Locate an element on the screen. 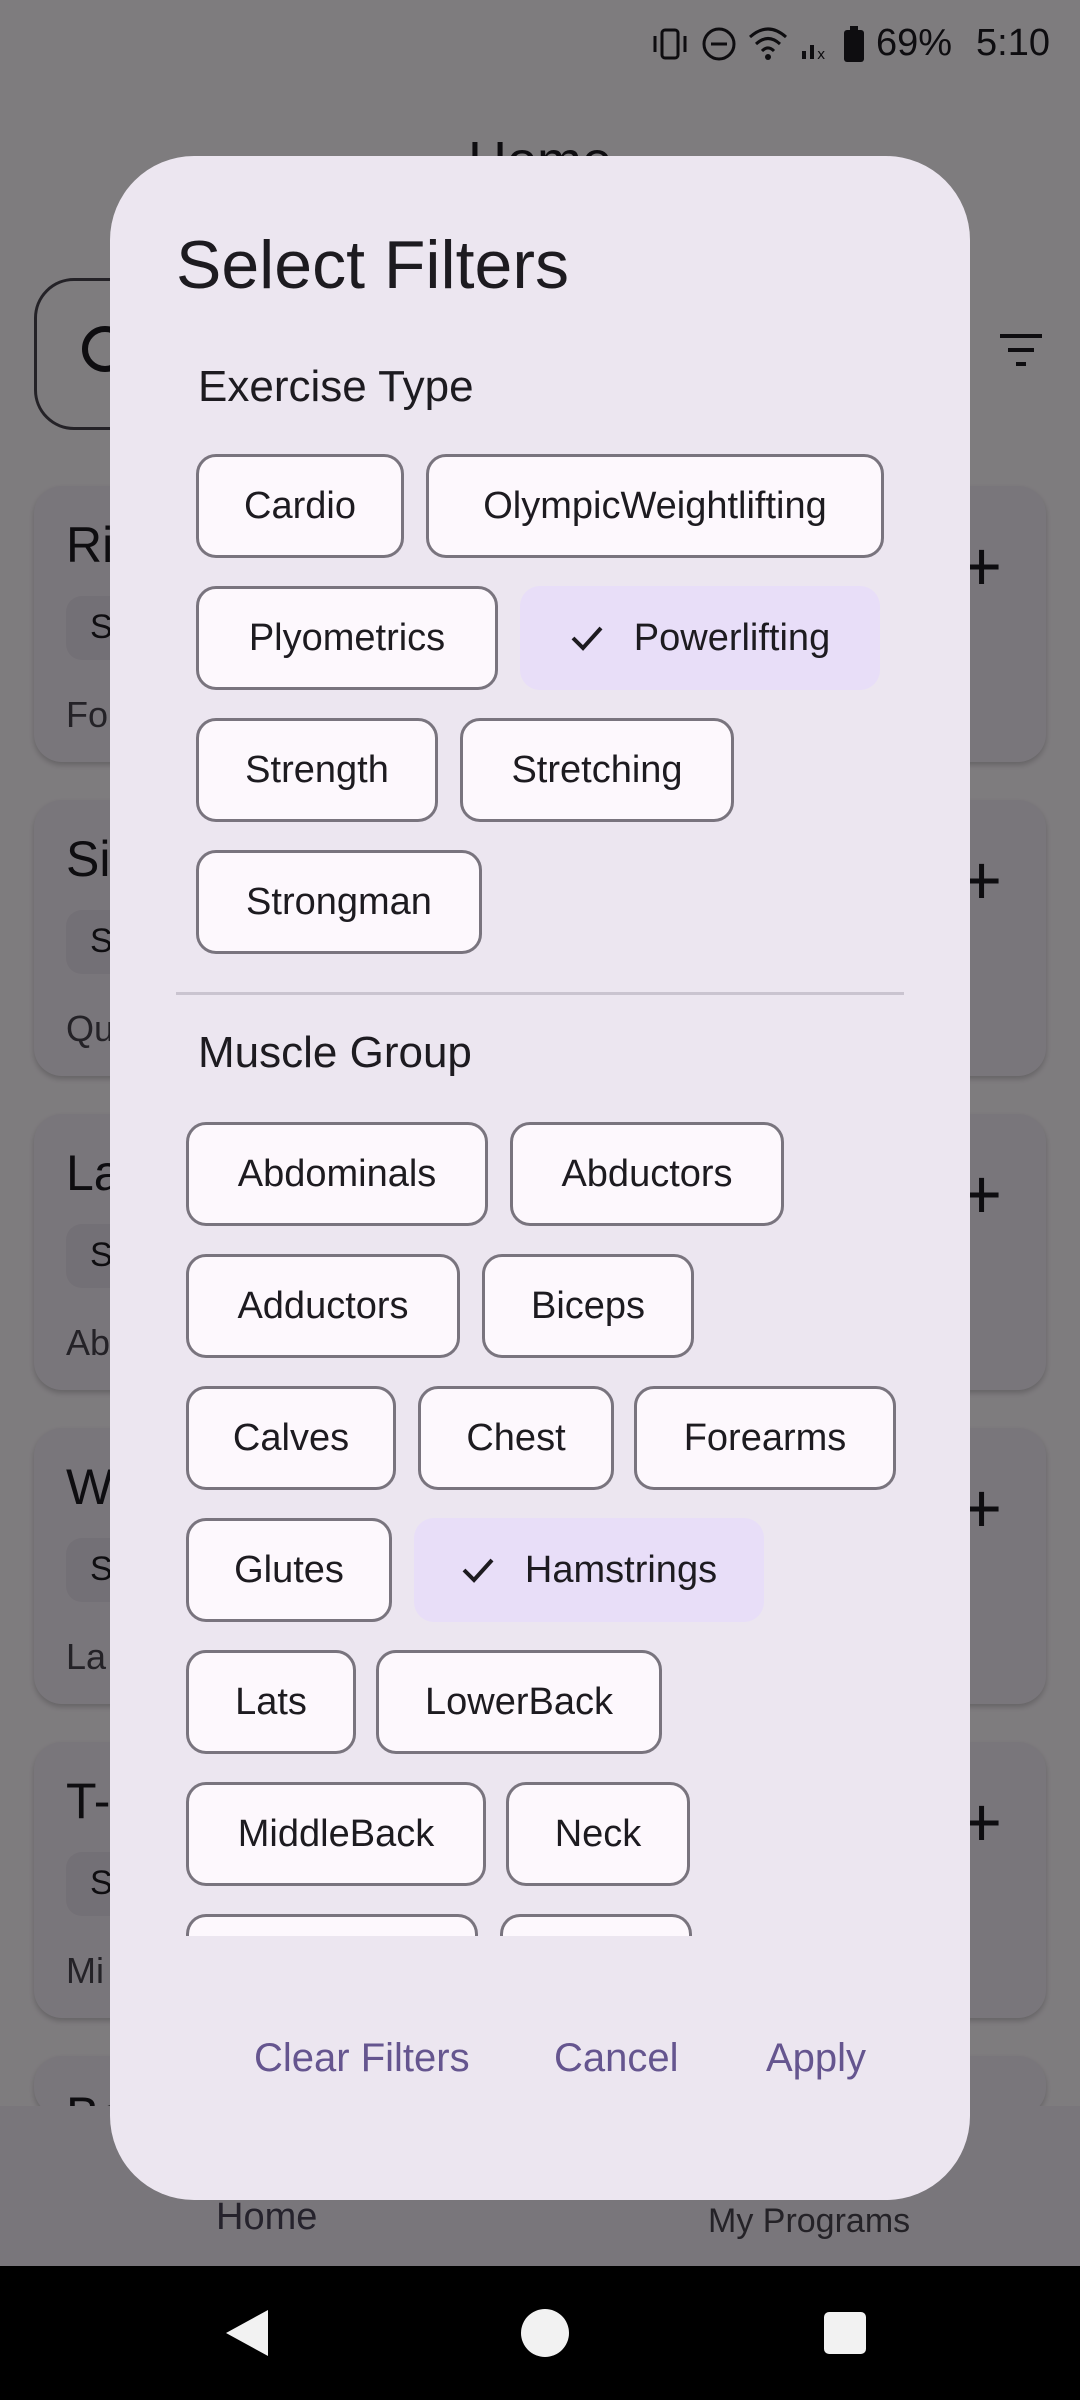 This screenshot has width=1080, height=2400. chip-label: Strongman is located at coordinates (339, 901).